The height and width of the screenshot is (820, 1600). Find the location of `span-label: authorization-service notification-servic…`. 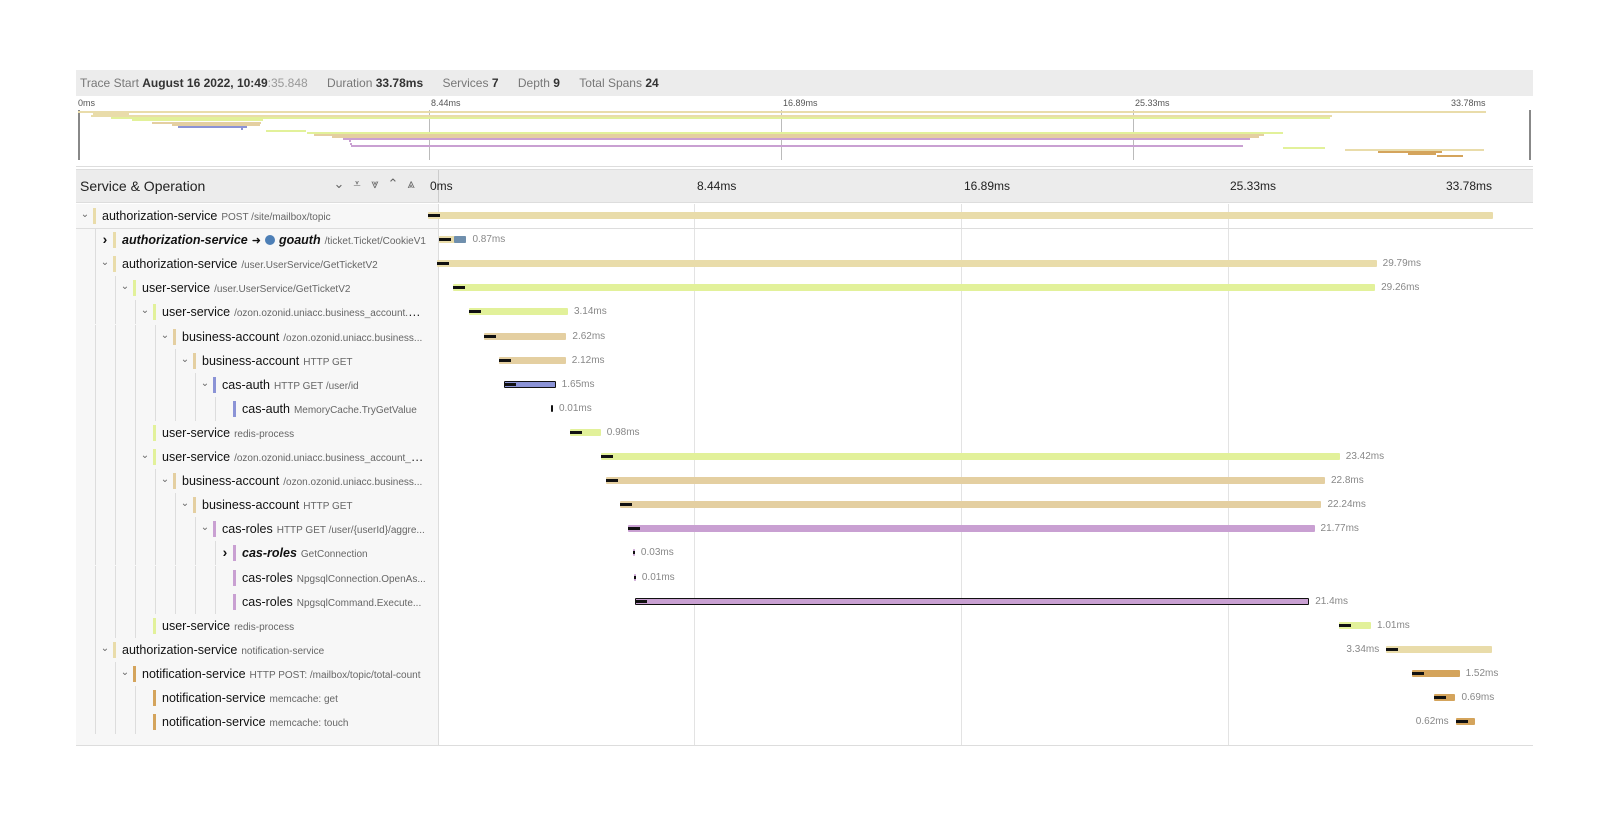

span-label: authorization-service notification-servic… is located at coordinates (223, 651).